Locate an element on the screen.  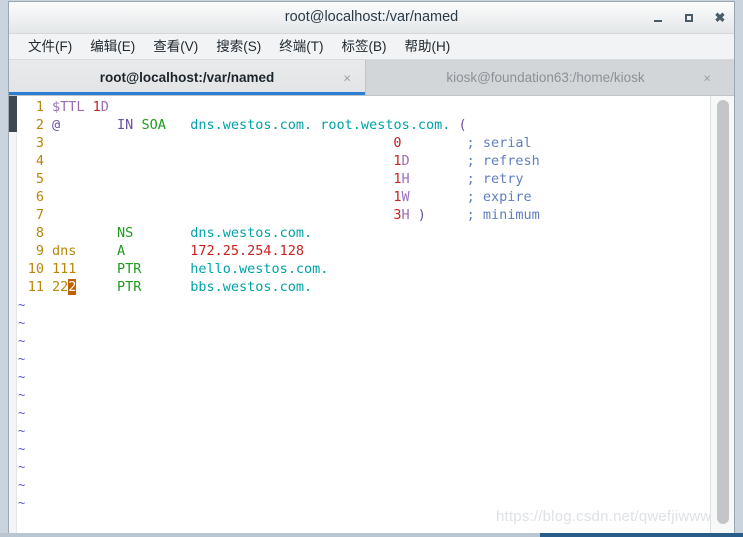
editor-line: 9 dns A 172.25.254.128 is located at coordinates (363, 251).